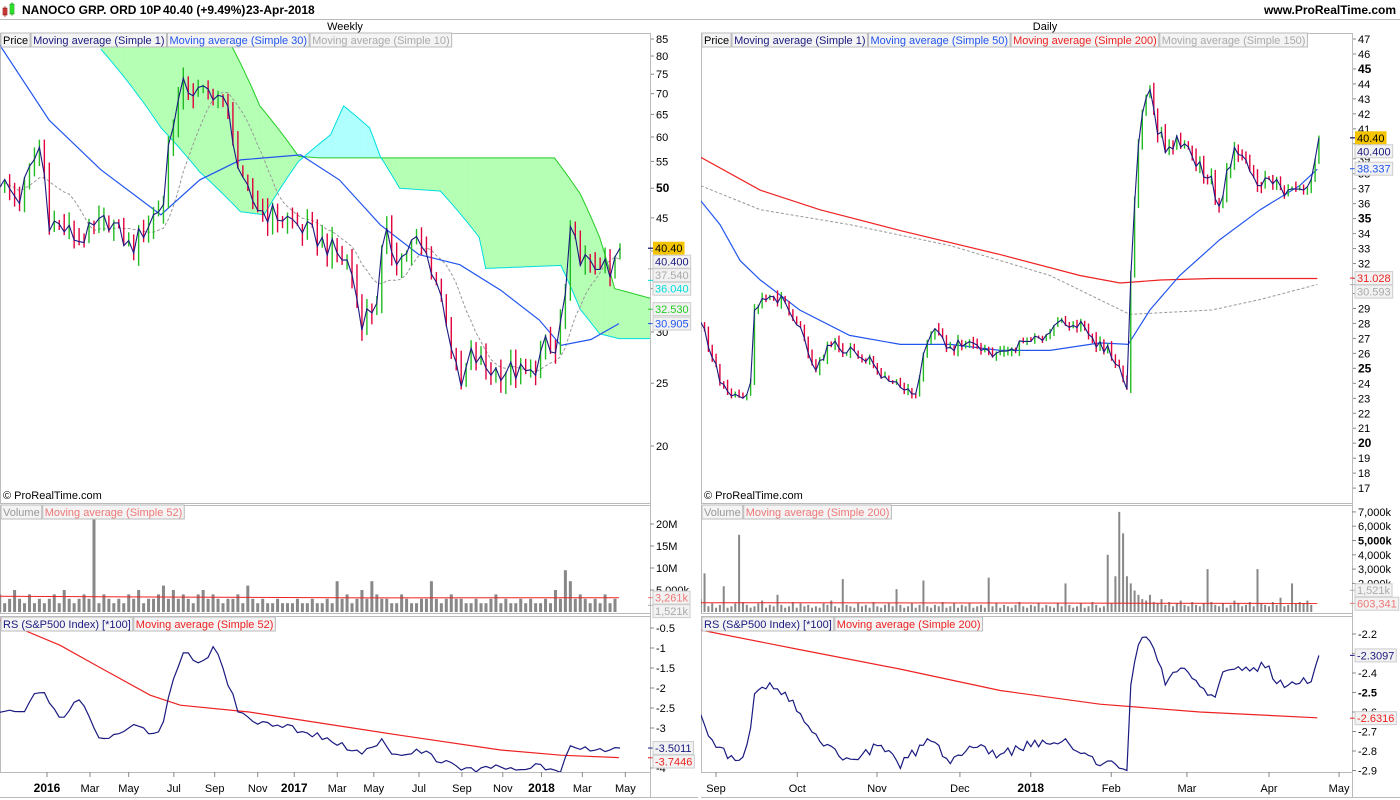  Describe the element at coordinates (716, 41) in the screenshot. I see `daily-price-legend-item: Price` at that location.